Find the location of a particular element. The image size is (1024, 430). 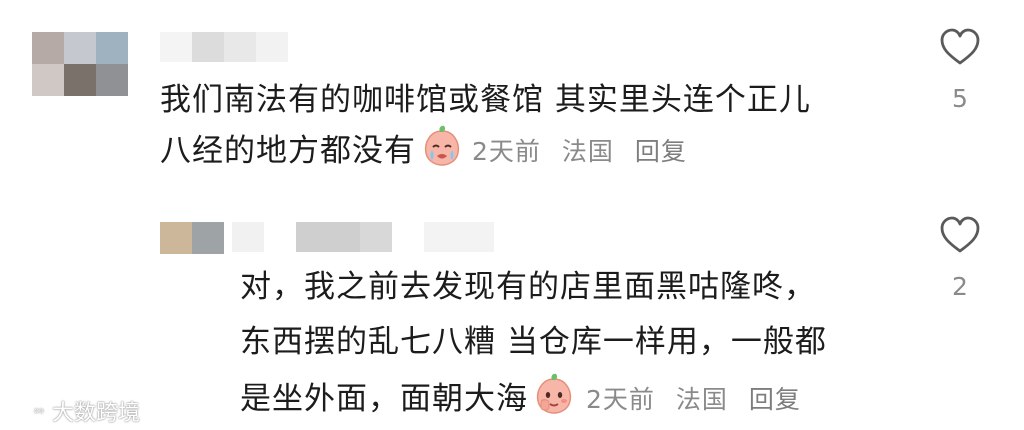

crying-peach-emoji is located at coordinates (442, 151).